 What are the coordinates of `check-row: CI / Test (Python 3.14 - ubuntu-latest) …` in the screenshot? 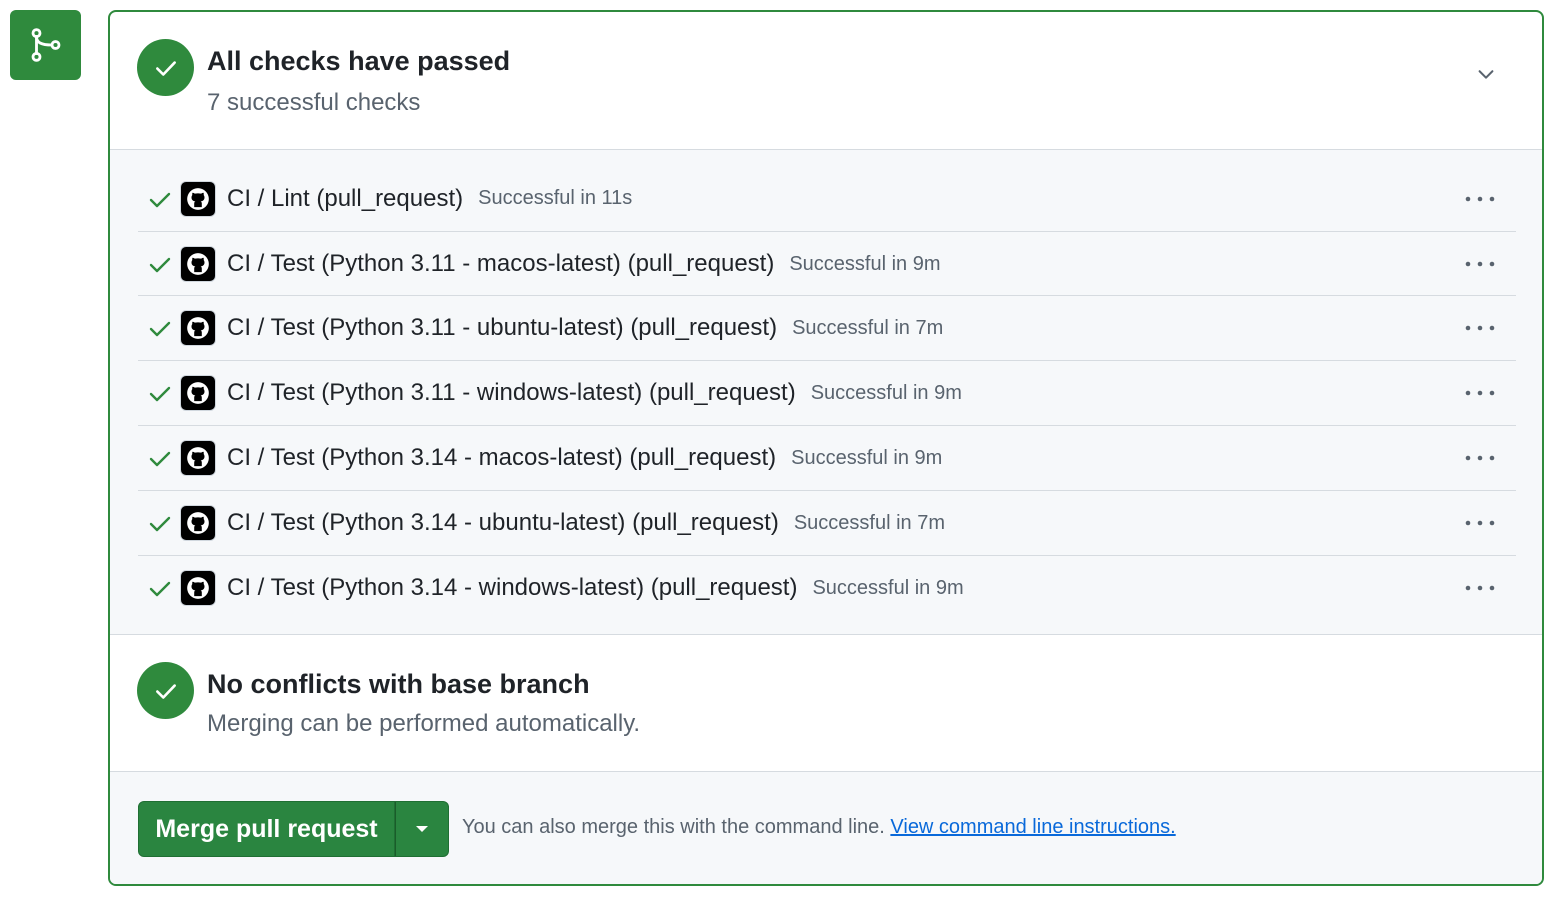 It's located at (827, 522).